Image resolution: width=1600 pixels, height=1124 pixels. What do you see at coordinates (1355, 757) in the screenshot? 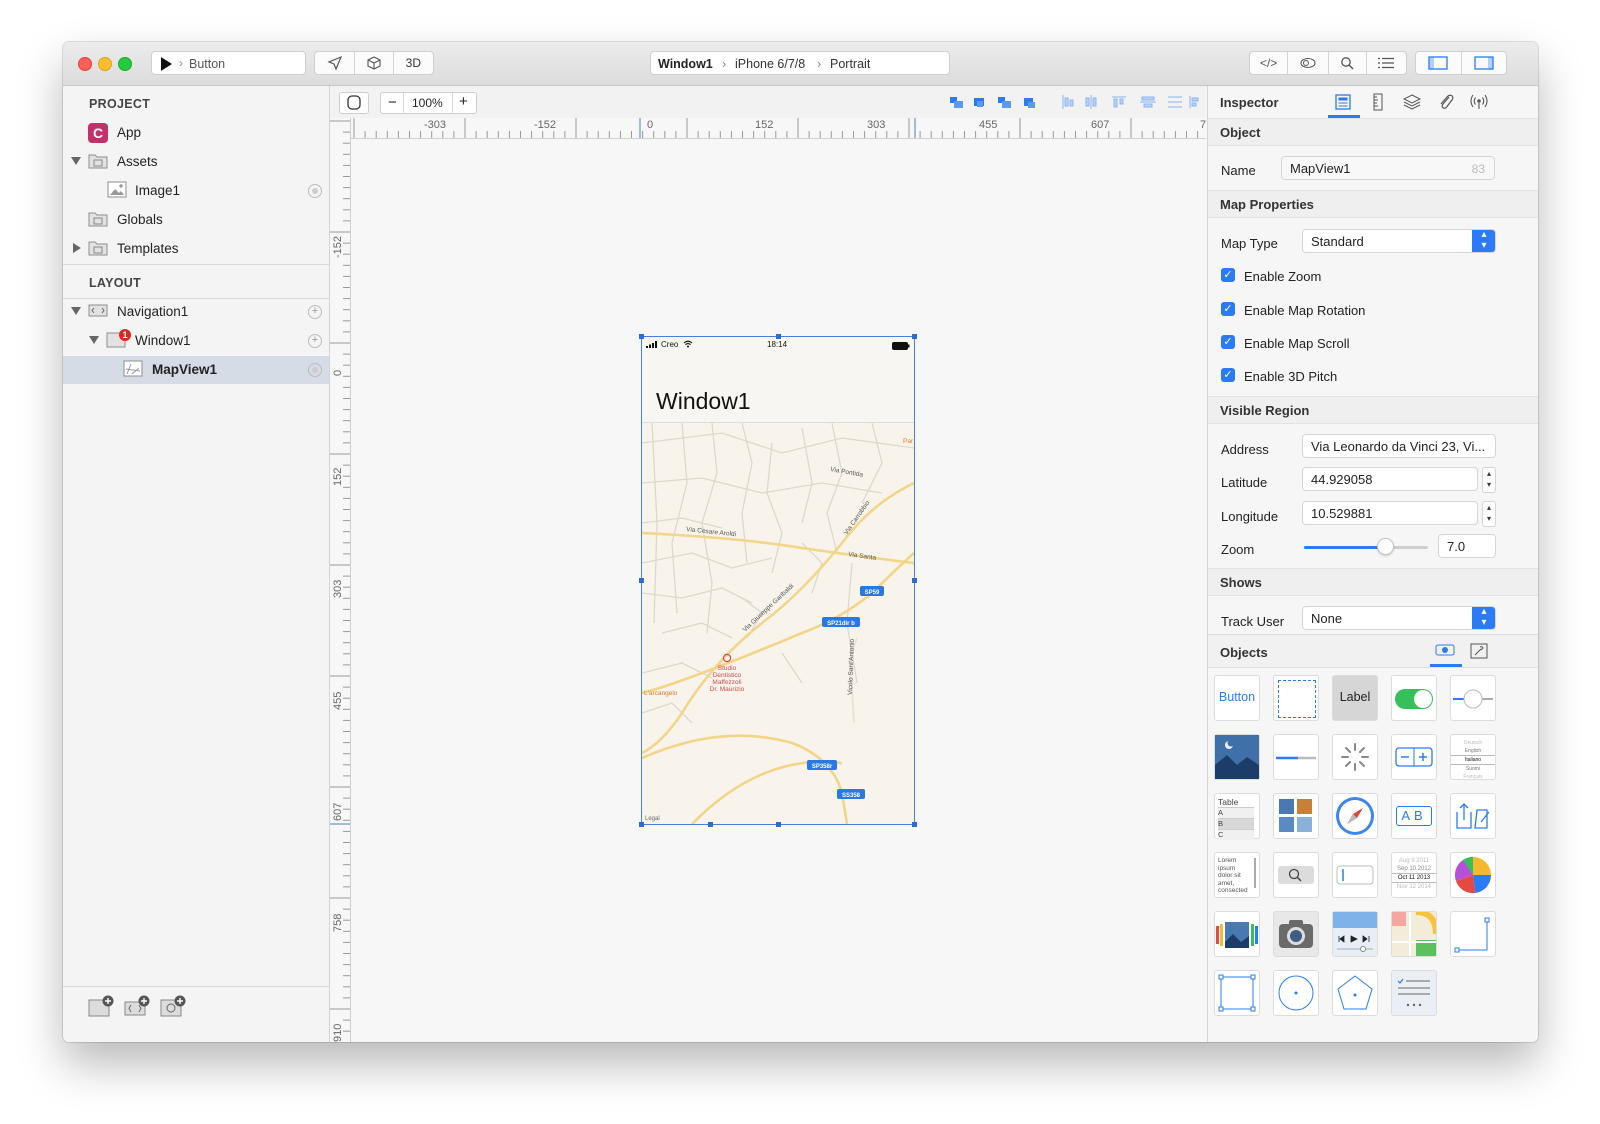
I see `object-activity-indicator` at bounding box center [1355, 757].